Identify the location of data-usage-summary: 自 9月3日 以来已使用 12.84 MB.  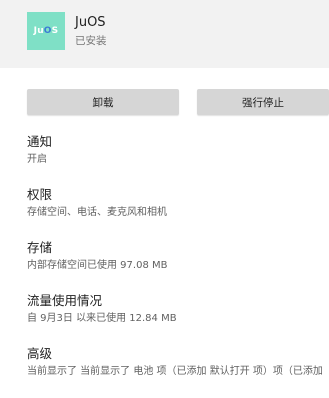
(102, 318).